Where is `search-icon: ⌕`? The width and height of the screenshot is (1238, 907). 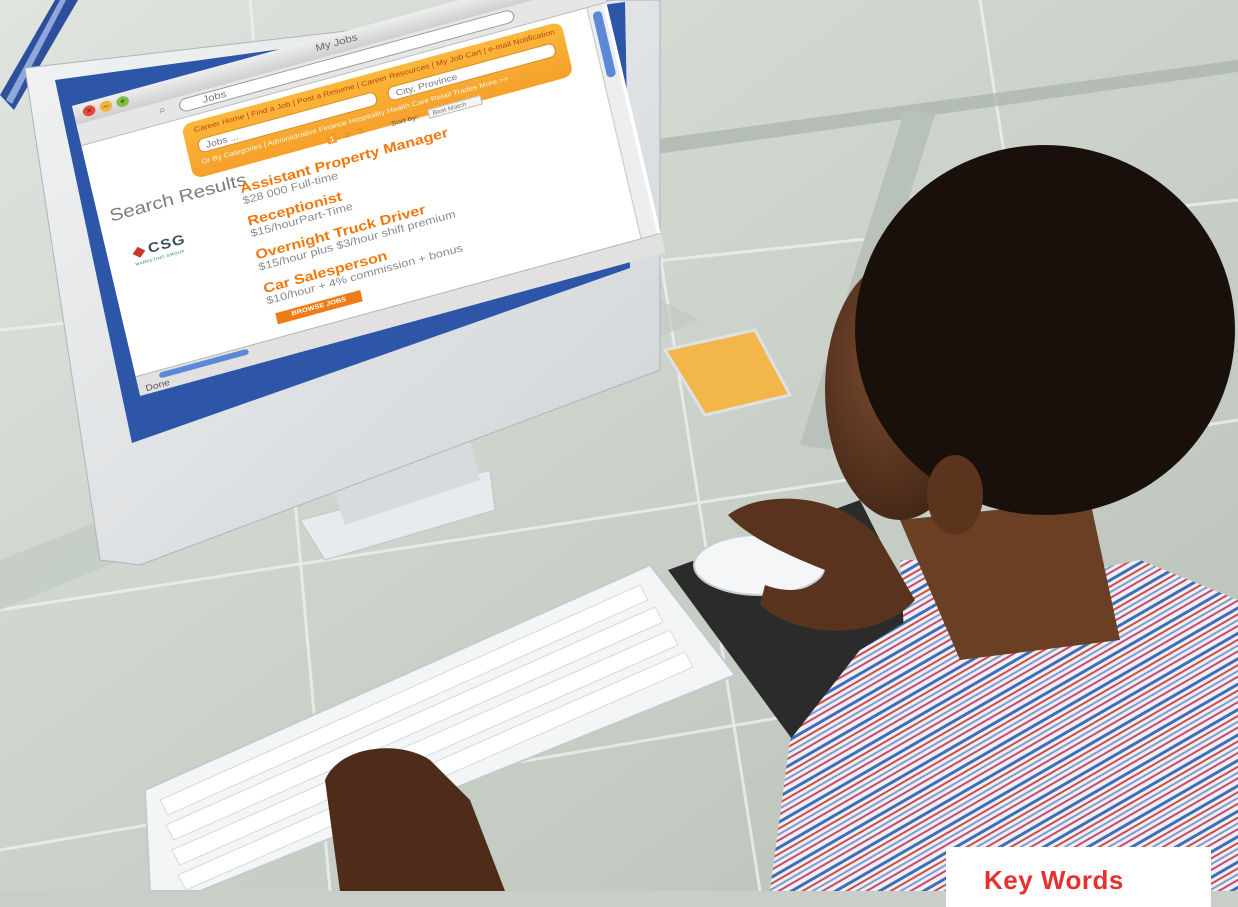
search-icon: ⌕ is located at coordinates (162, 110).